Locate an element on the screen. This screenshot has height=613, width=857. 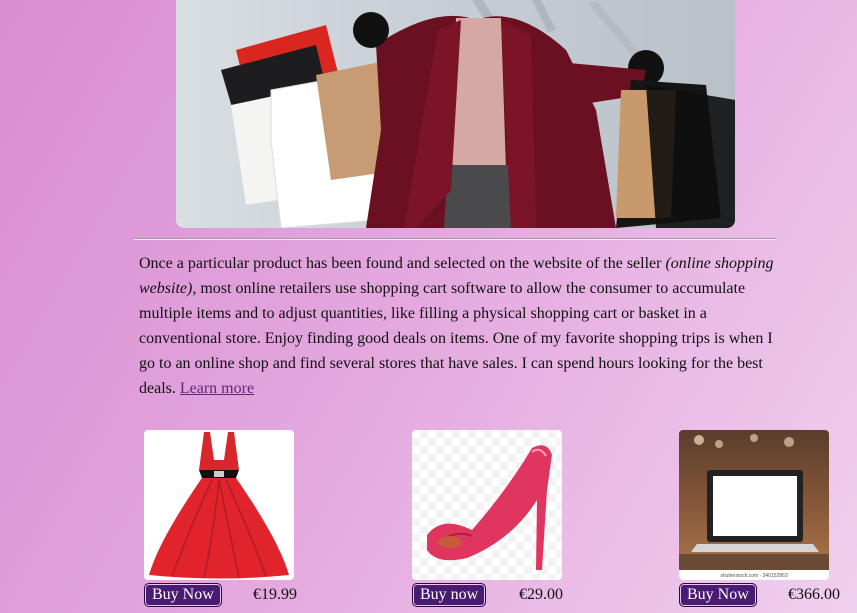
buy-row: Buy Now €19.99 is located at coordinates (239, 595).